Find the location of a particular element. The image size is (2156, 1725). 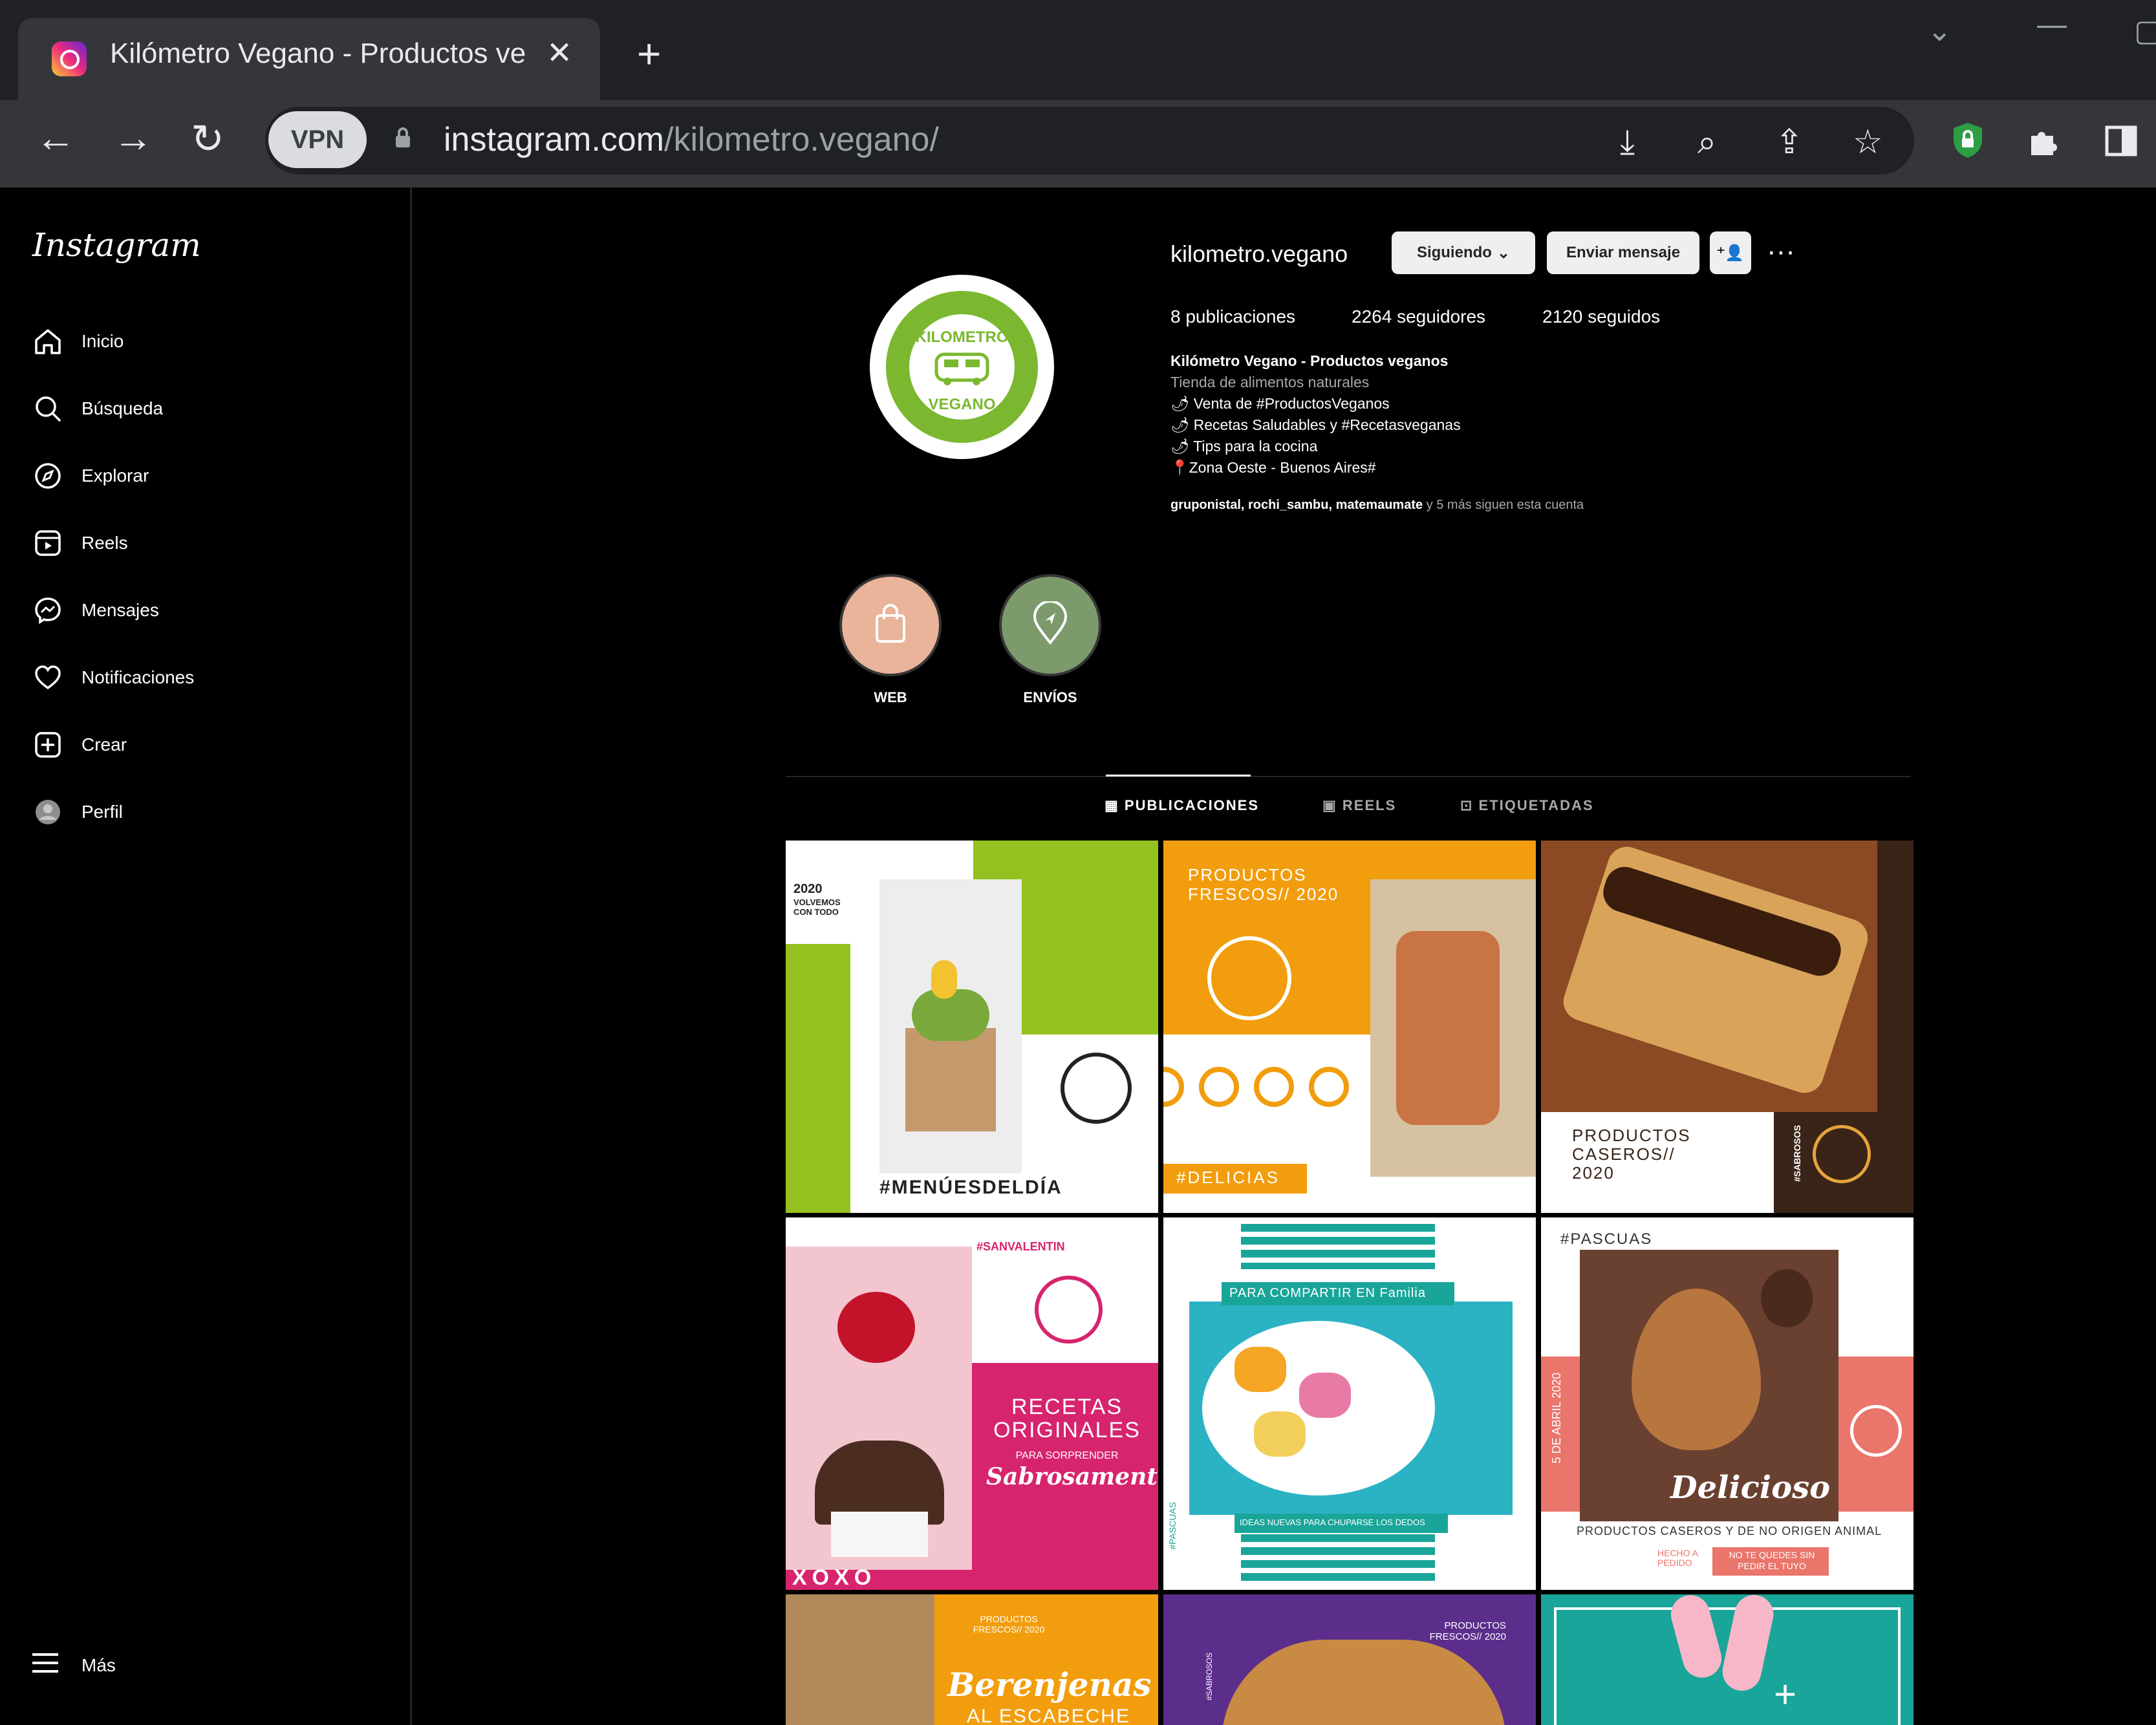

url-text: instagram.com/kilometro.vegano/ is located at coordinates (691, 139).